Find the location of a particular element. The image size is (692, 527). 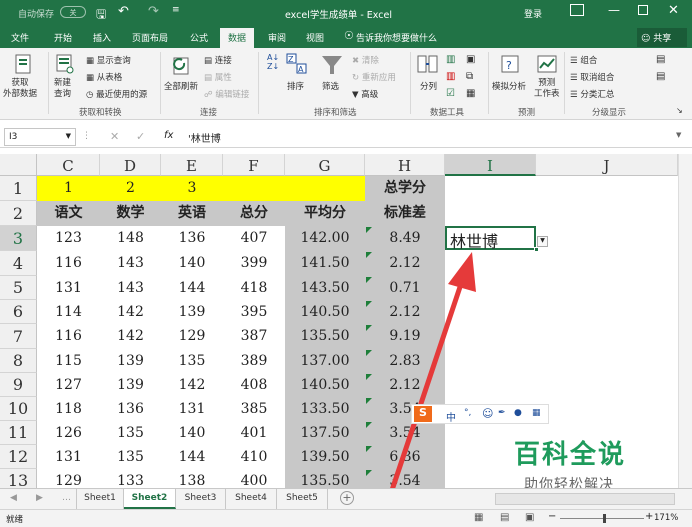

text-to-columns-button: 分列 is located at coordinates (428, 86).